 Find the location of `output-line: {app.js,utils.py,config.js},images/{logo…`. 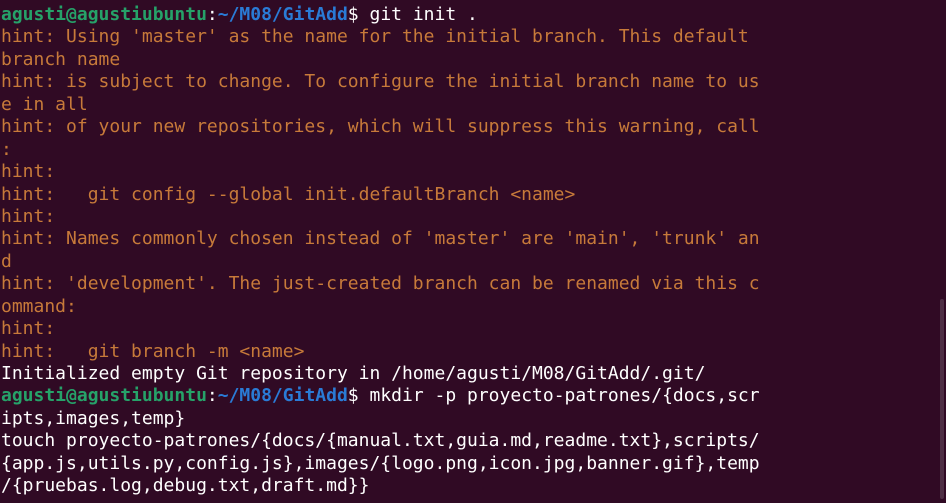

output-line: {app.js,utils.py,config.js},images/{logo… is located at coordinates (473, 464).